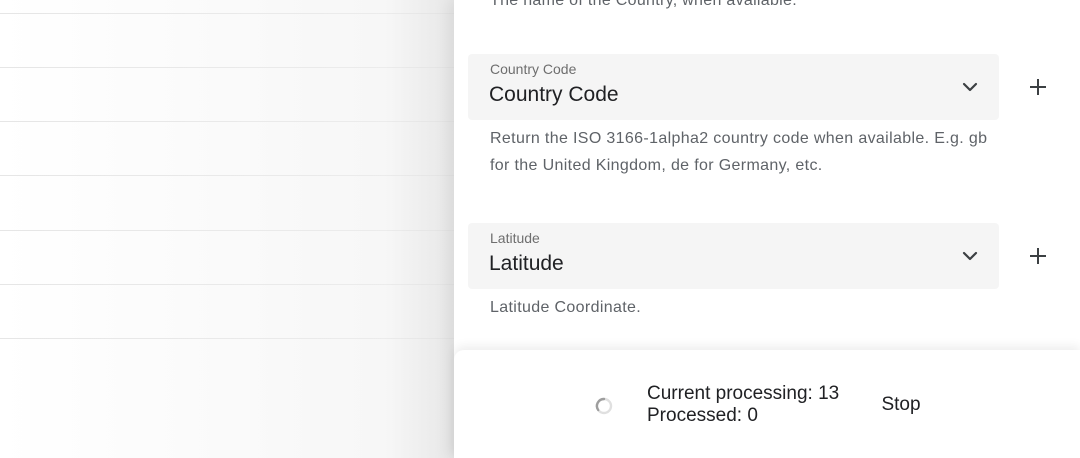 Image resolution: width=1080 pixels, height=458 pixels. I want to click on country-code-select-value: Country Code, so click(554, 94).